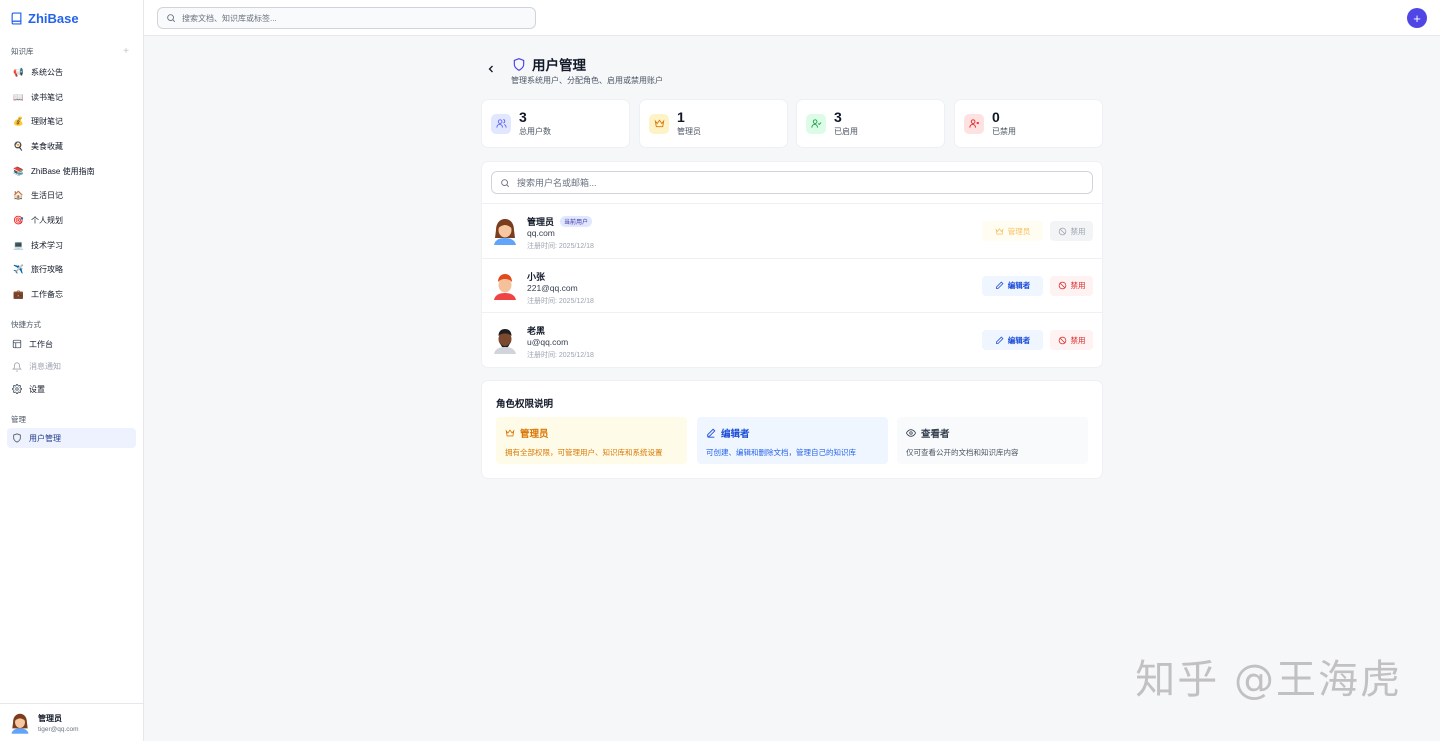  Describe the element at coordinates (18, 195) in the screenshot. I see `kb-emoji-icon: 🏠` at that location.